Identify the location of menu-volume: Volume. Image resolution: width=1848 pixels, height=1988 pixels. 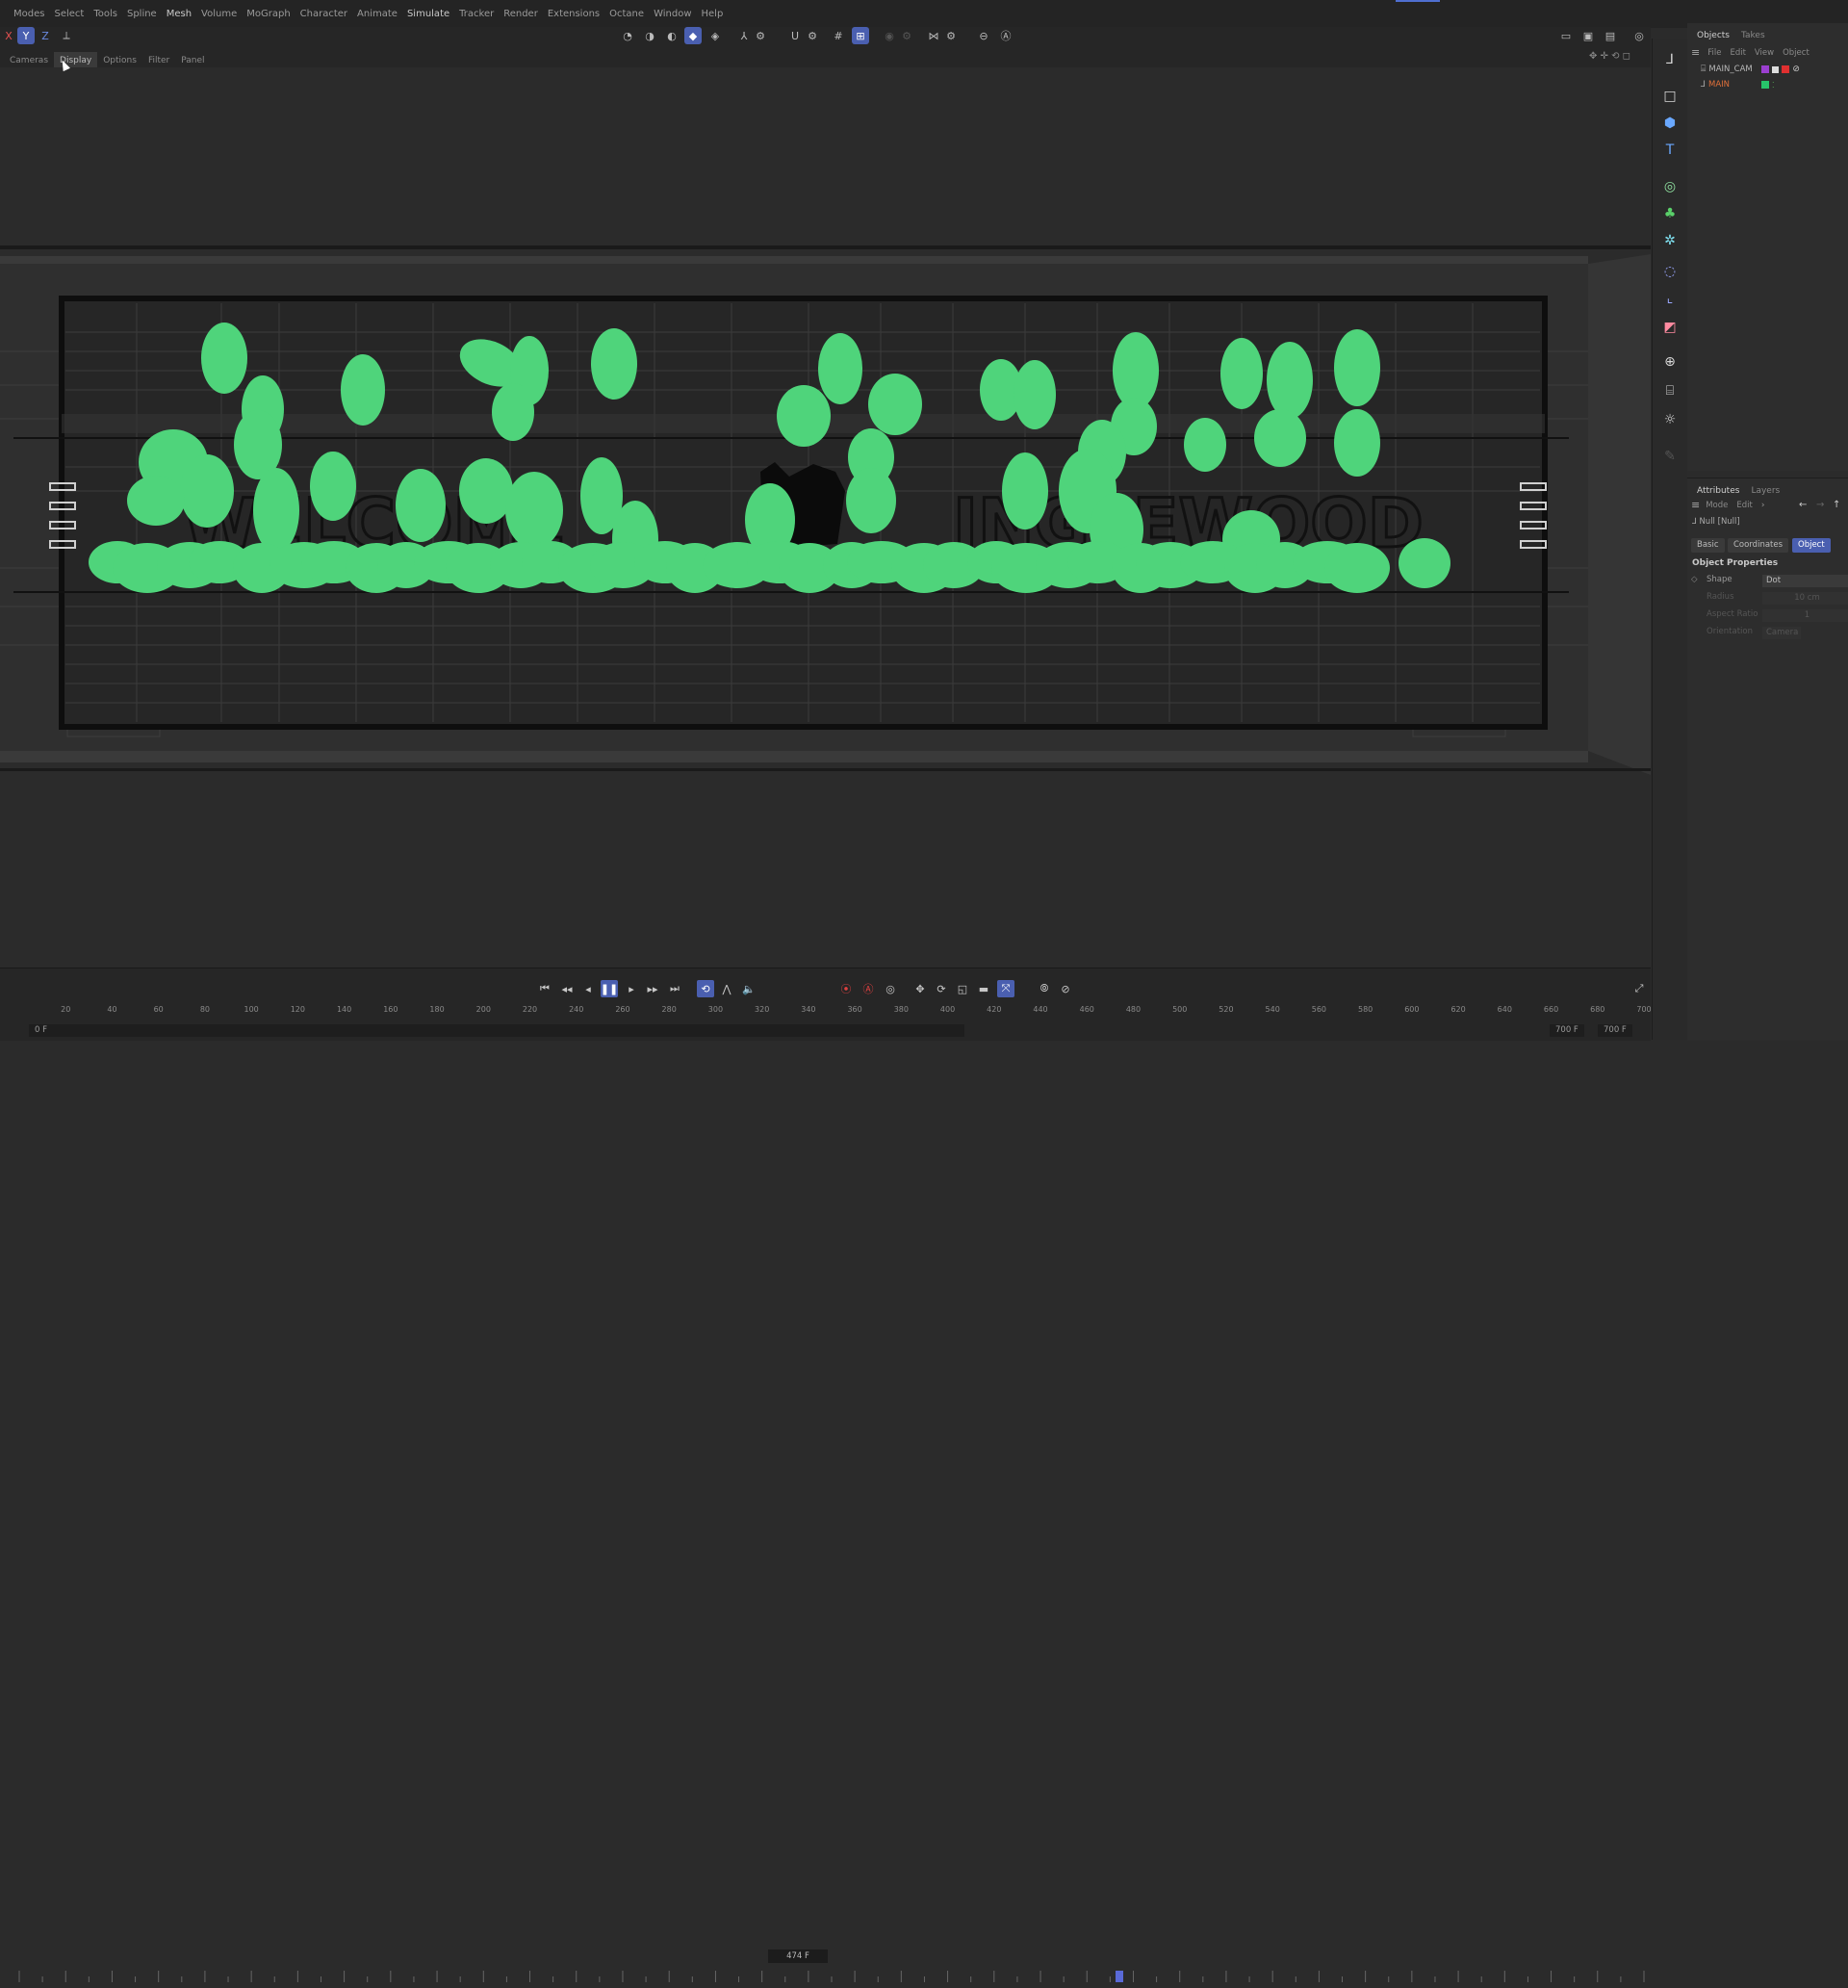
(219, 14).